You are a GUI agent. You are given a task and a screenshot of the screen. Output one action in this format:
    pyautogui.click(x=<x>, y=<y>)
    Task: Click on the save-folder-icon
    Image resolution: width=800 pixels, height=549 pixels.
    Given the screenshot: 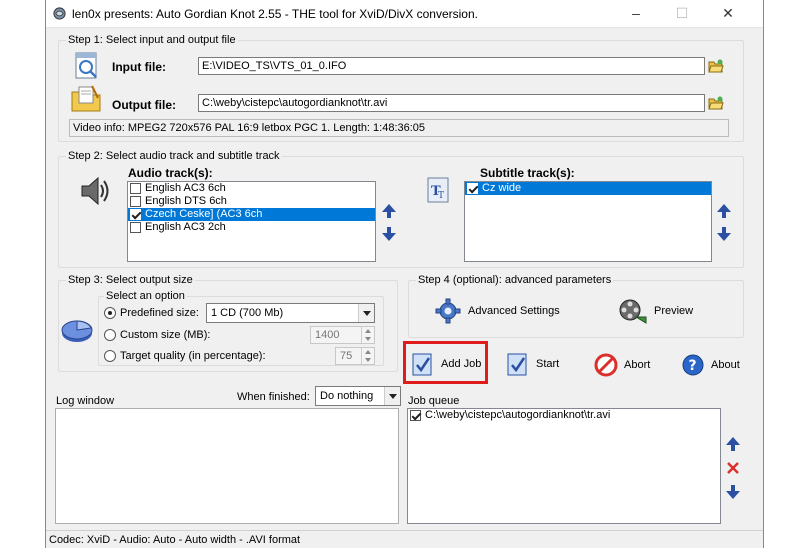 What is the action you would take?
    pyautogui.click(x=716, y=103)
    